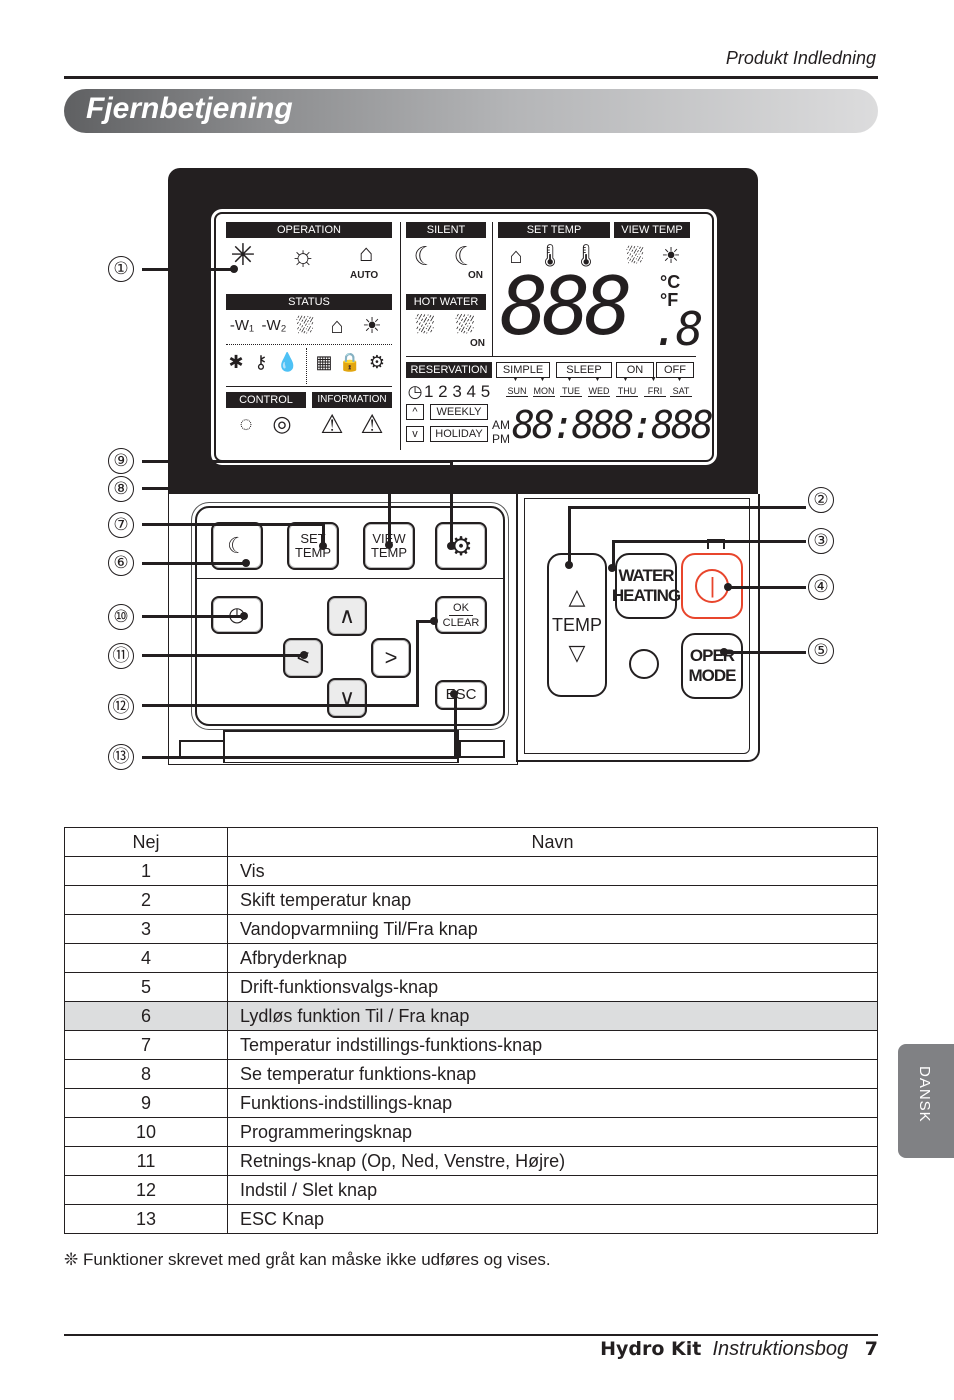 Image resolution: width=954 pixels, height=1400 pixels. Describe the element at coordinates (415, 434) in the screenshot. I see `lcd-down-arrow-icon: v` at that location.